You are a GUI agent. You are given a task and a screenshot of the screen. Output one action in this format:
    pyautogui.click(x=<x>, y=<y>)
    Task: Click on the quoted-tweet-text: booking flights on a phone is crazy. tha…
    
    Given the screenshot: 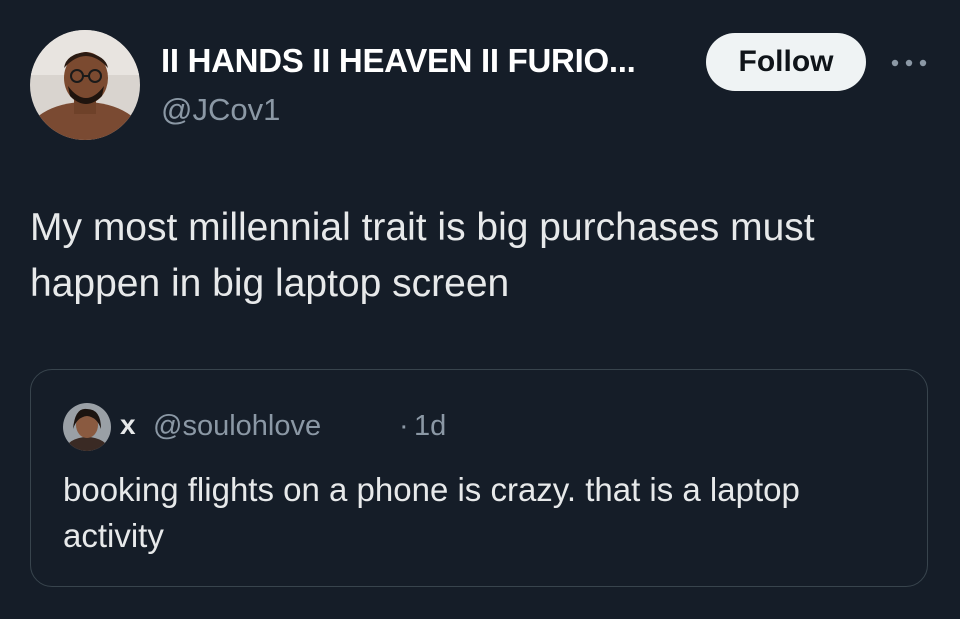 What is the action you would take?
    pyautogui.click(x=431, y=512)
    